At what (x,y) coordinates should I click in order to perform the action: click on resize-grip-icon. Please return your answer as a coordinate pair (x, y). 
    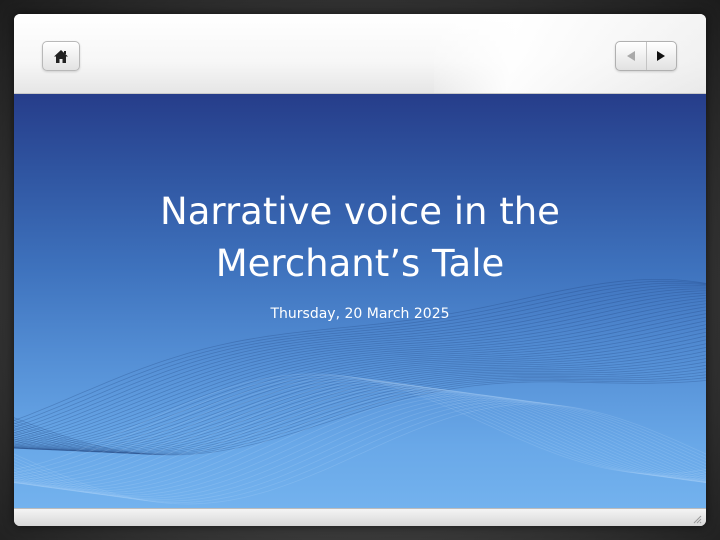
    Looking at the image, I should click on (697, 519).